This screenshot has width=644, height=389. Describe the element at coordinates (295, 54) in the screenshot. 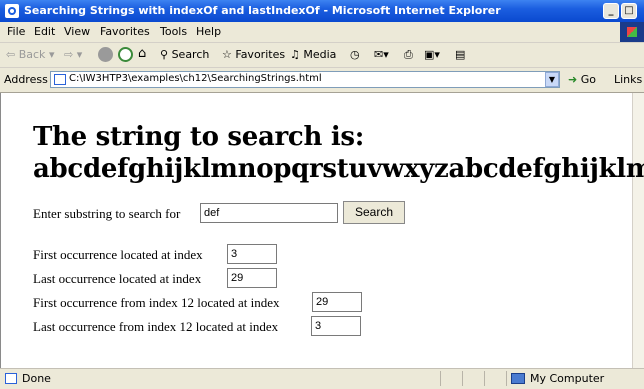

I see `media-icon: ♫` at that location.